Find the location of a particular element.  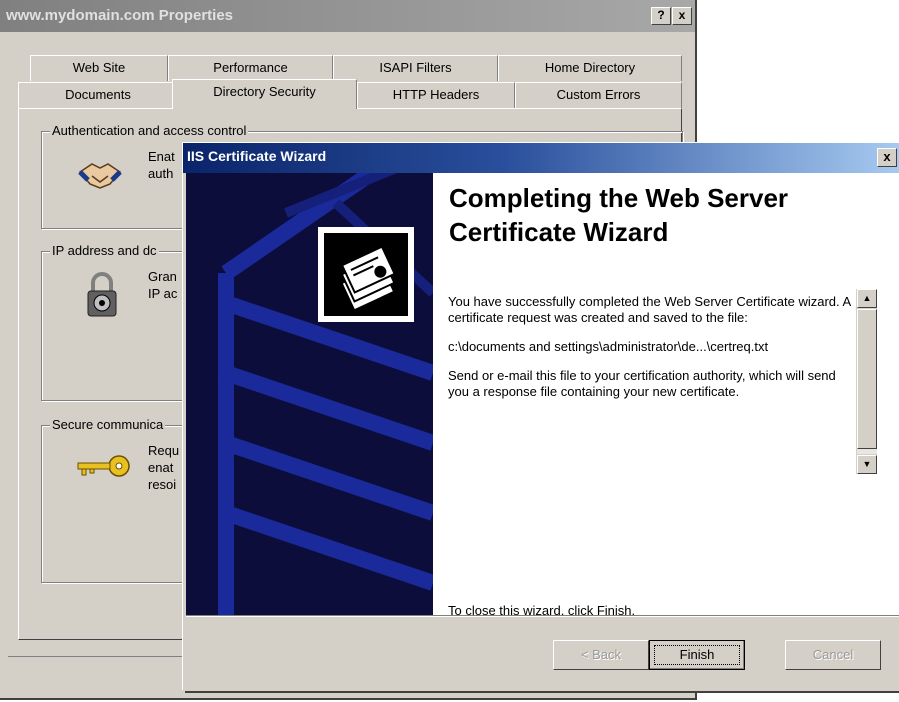

message-scrollbar: ▲ ▼ is located at coordinates (866, 381).